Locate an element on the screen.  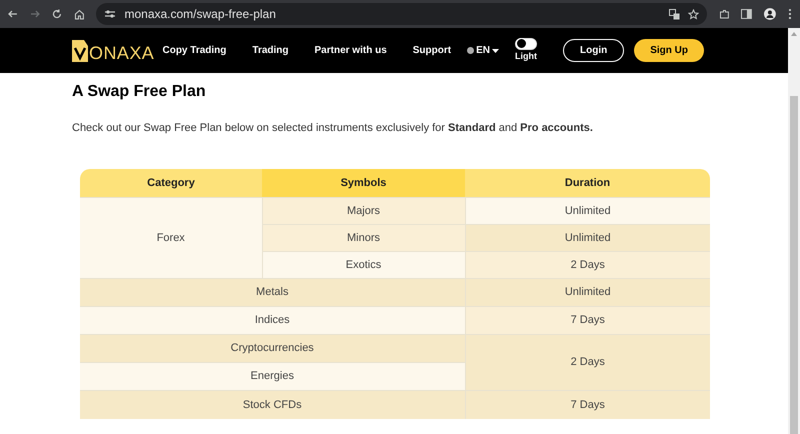
language-selector: EN is located at coordinates (483, 50).